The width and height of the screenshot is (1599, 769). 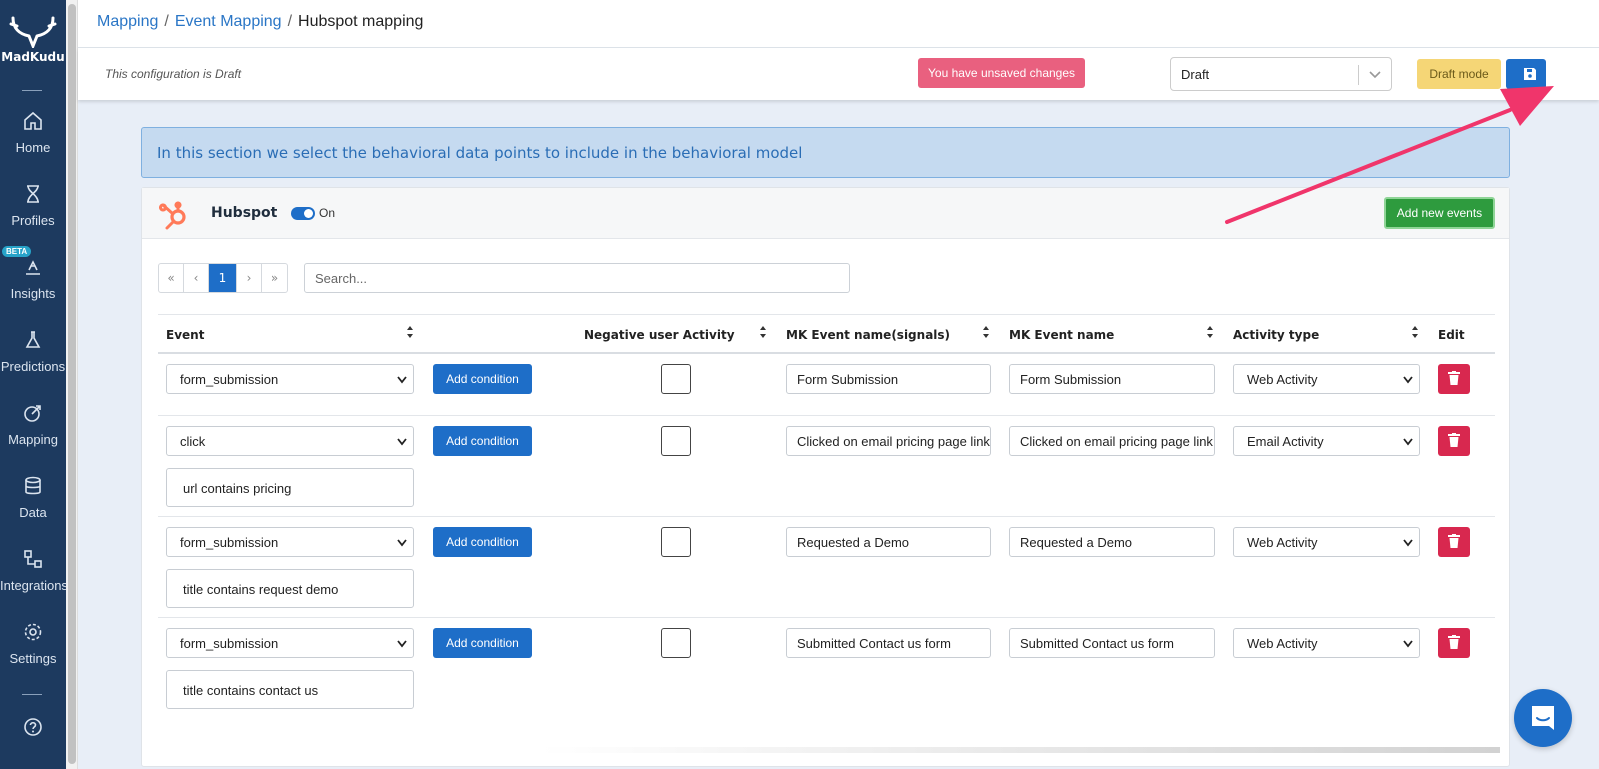 What do you see at coordinates (888, 643) in the screenshot?
I see `signal-name-input: Submitted Contact us form` at bounding box center [888, 643].